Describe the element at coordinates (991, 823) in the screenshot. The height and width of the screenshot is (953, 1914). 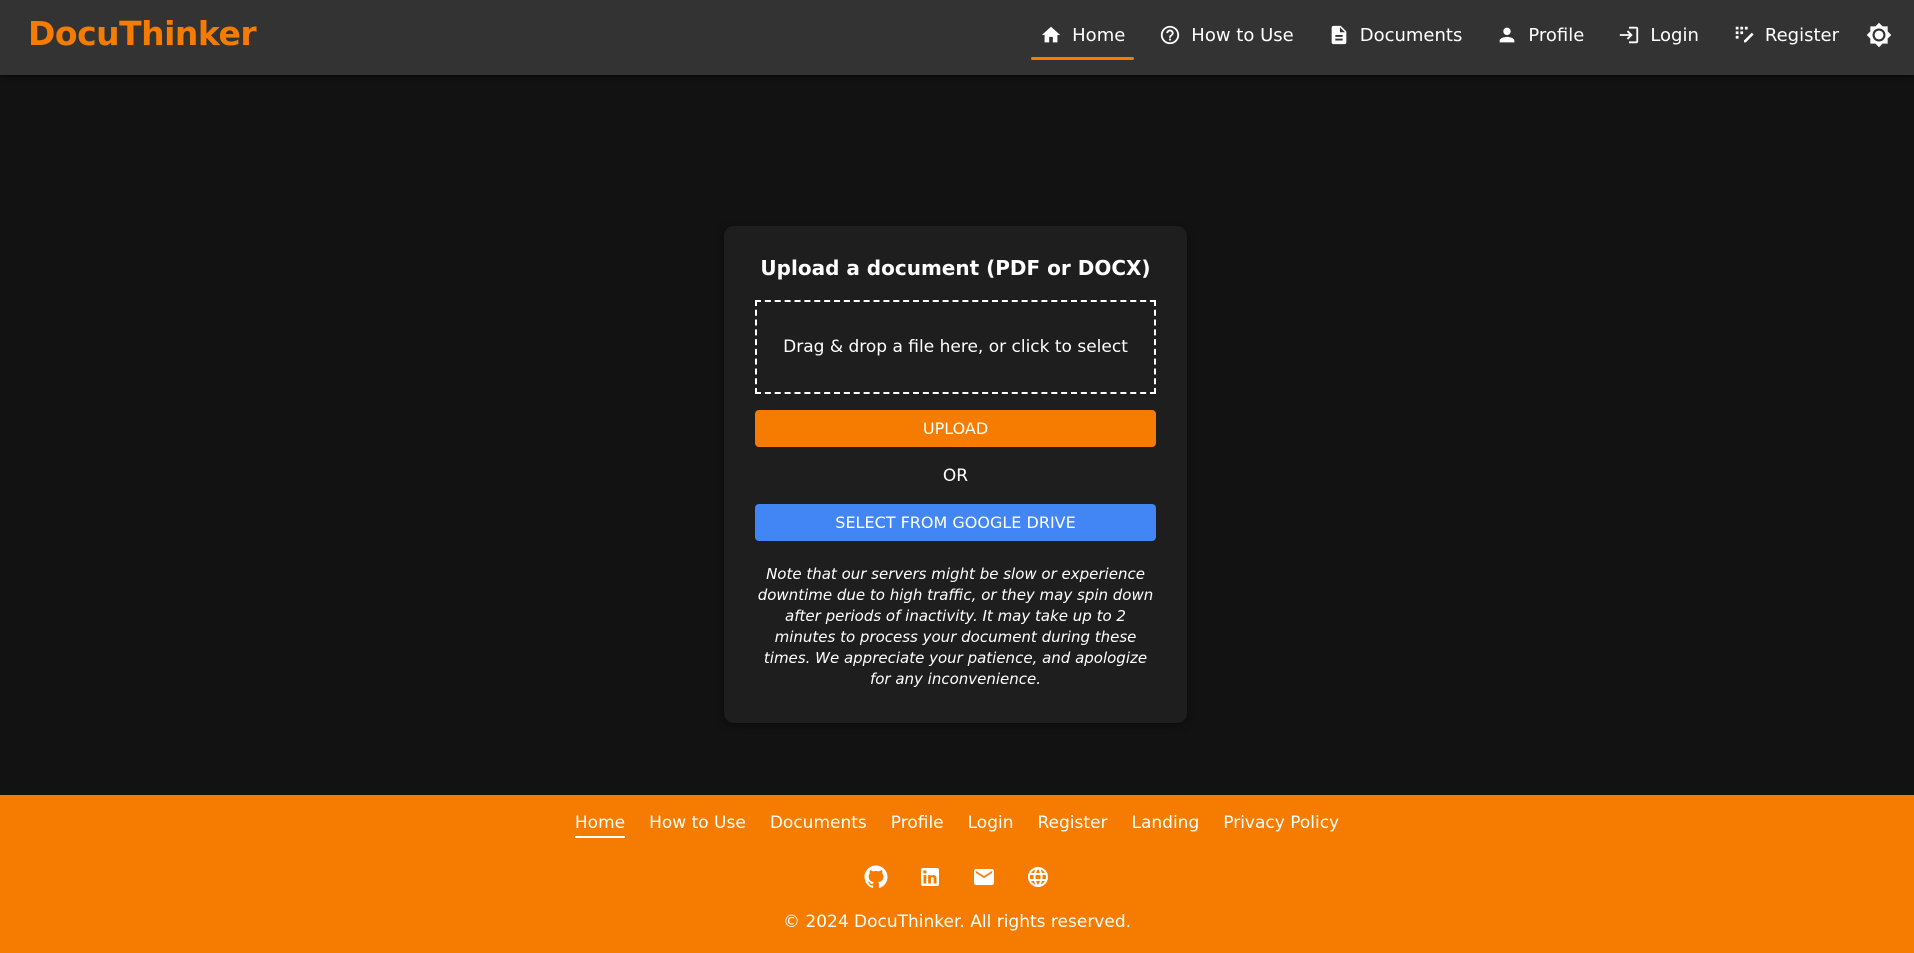
I see `footer-link-login: Login` at that location.